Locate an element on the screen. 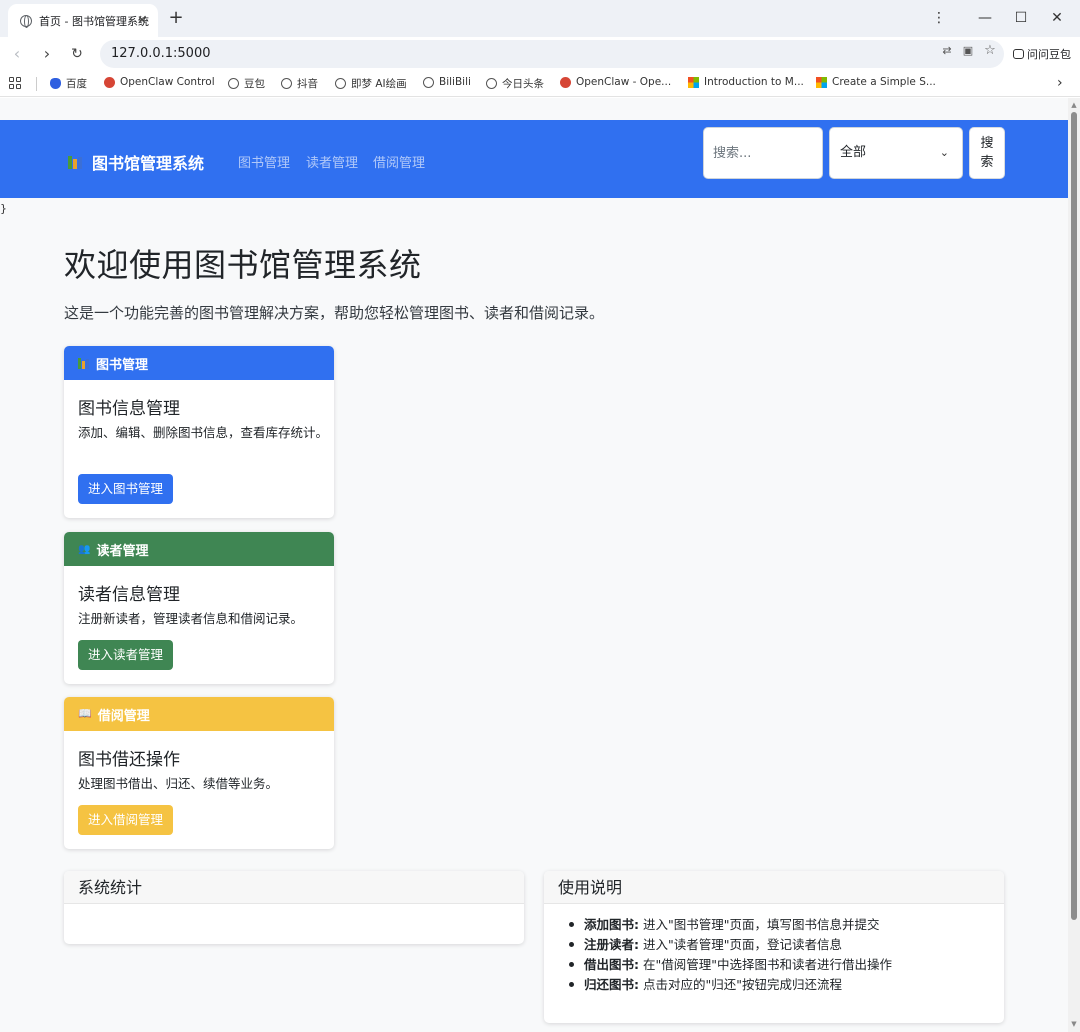 The image size is (1080, 1032). navbar-brand: 图书馆管理系统 is located at coordinates (136, 162).